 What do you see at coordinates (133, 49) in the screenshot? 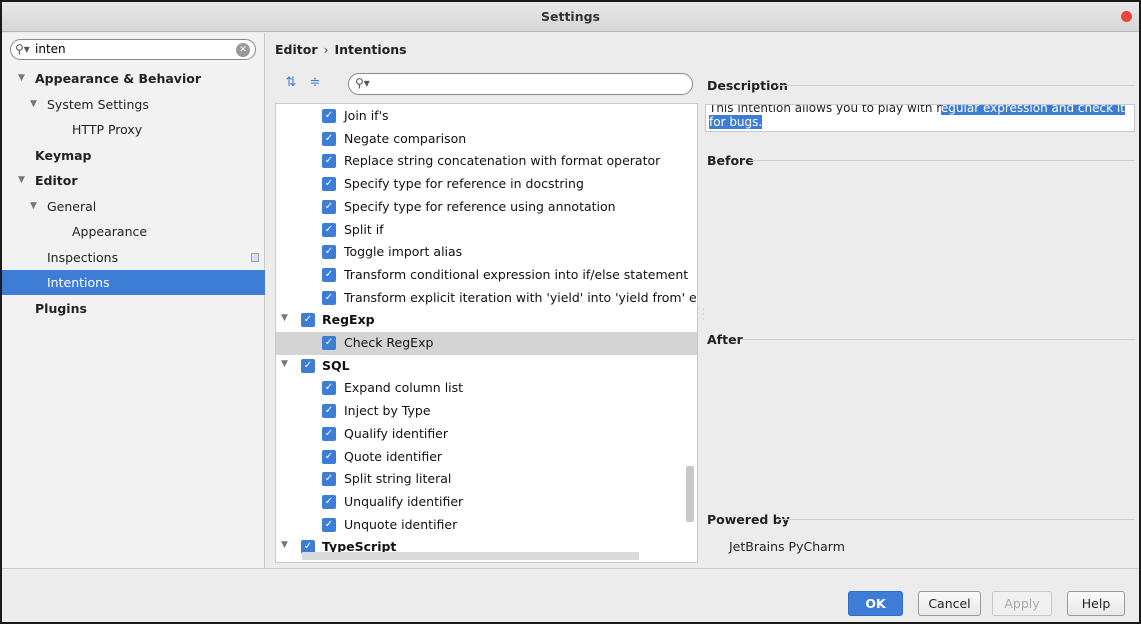
I see `sidebar-search-input: ⚲▾ inten ✕` at bounding box center [133, 49].